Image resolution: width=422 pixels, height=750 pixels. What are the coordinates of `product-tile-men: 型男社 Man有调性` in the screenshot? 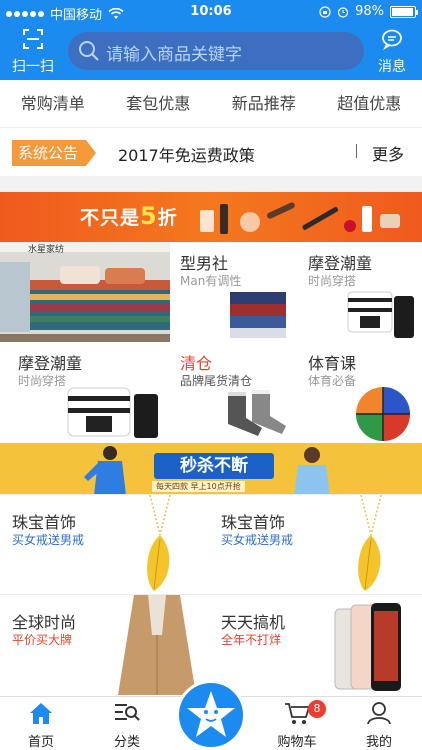 It's located at (233, 292).